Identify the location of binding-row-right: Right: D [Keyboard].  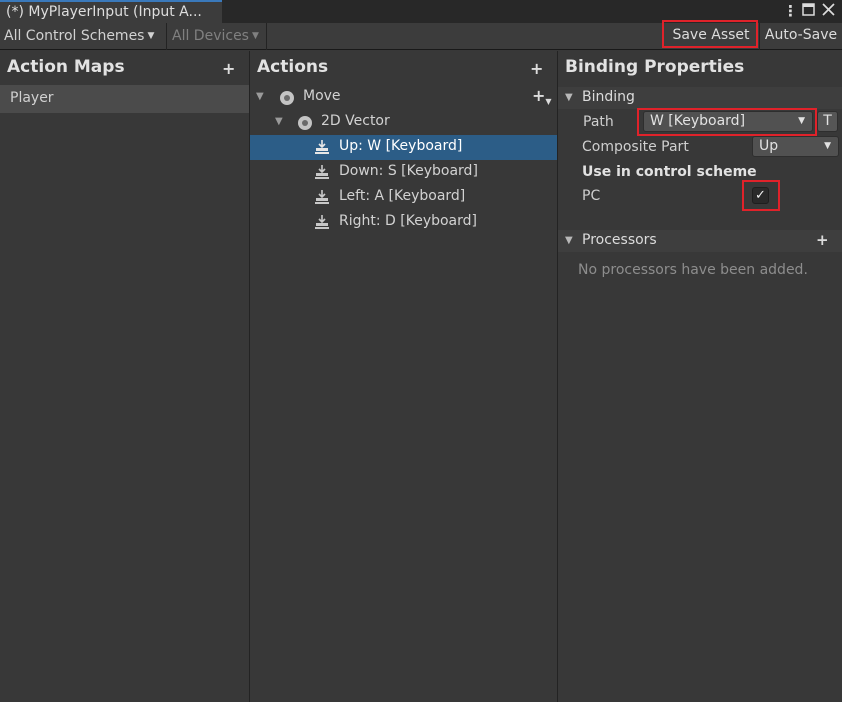
(403, 222).